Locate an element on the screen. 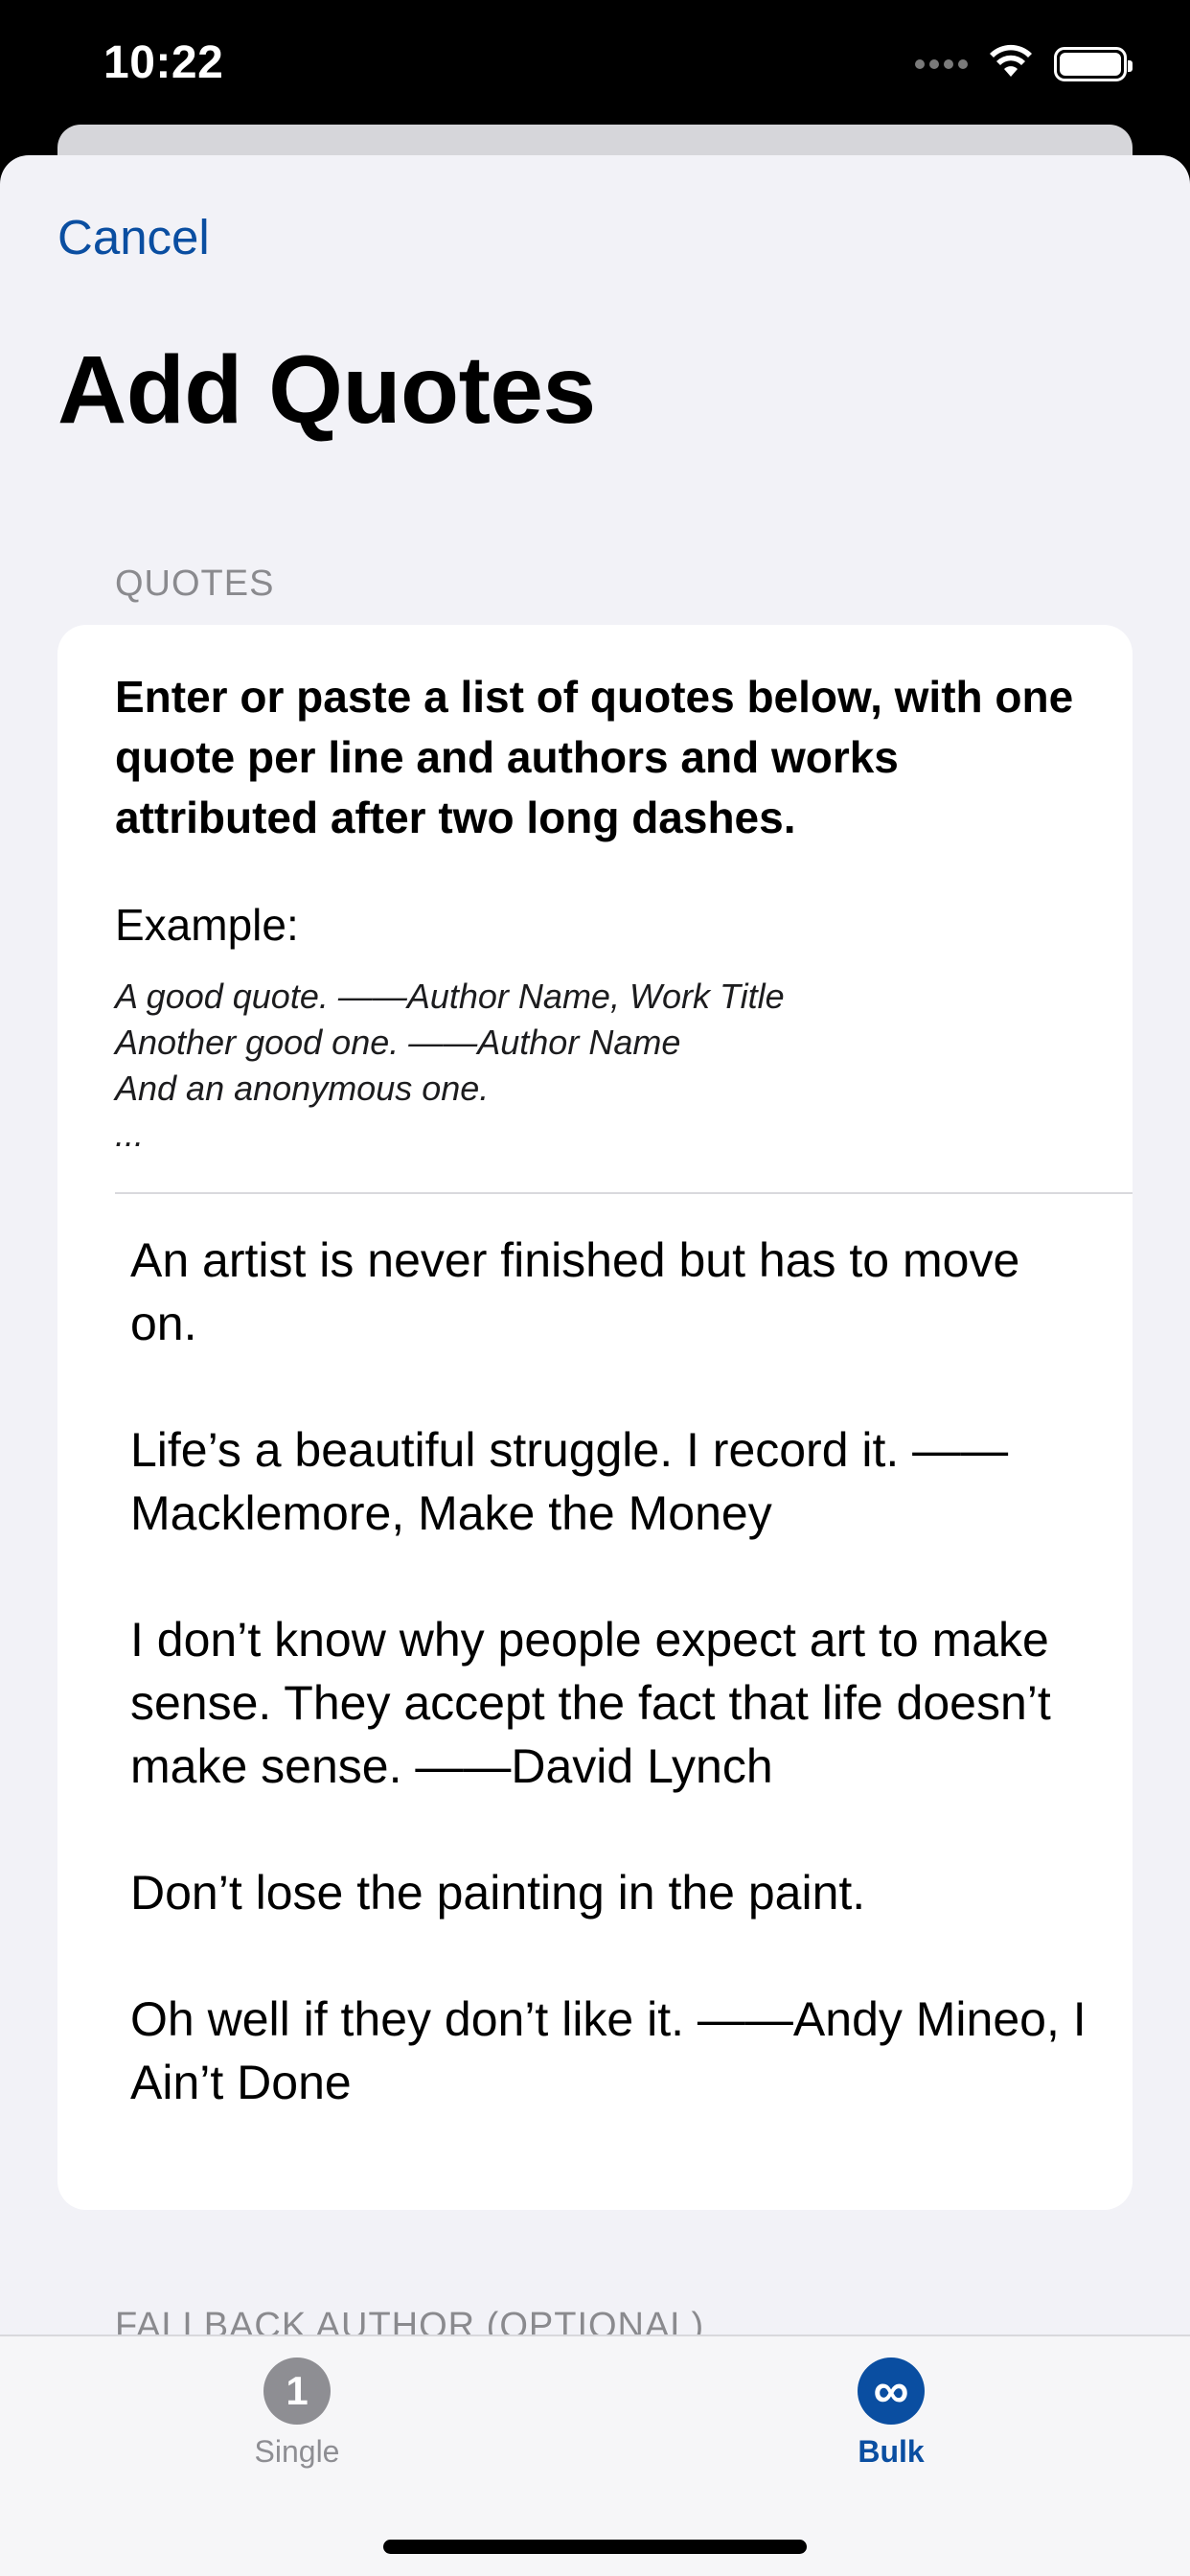  quote-entry: Don’t lose the painting in the paint. is located at coordinates (498, 1893).